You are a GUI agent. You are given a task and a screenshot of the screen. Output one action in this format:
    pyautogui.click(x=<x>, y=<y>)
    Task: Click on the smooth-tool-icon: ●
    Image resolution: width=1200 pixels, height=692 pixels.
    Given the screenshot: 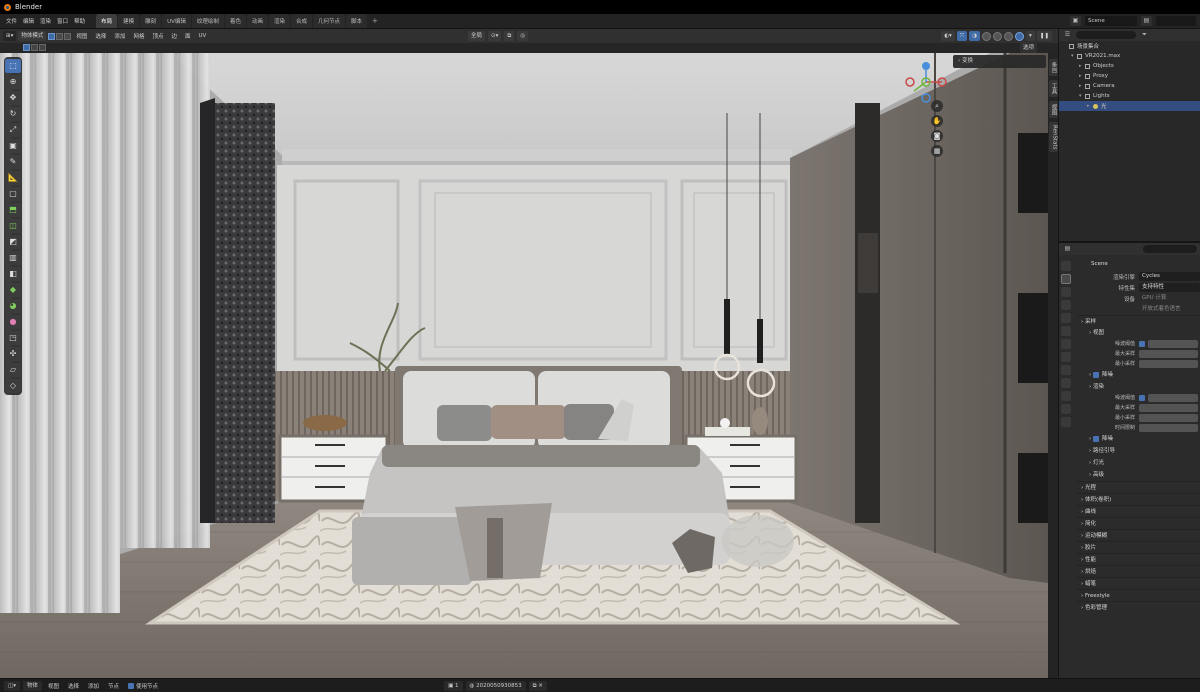 What is the action you would take?
    pyautogui.click(x=13, y=322)
    